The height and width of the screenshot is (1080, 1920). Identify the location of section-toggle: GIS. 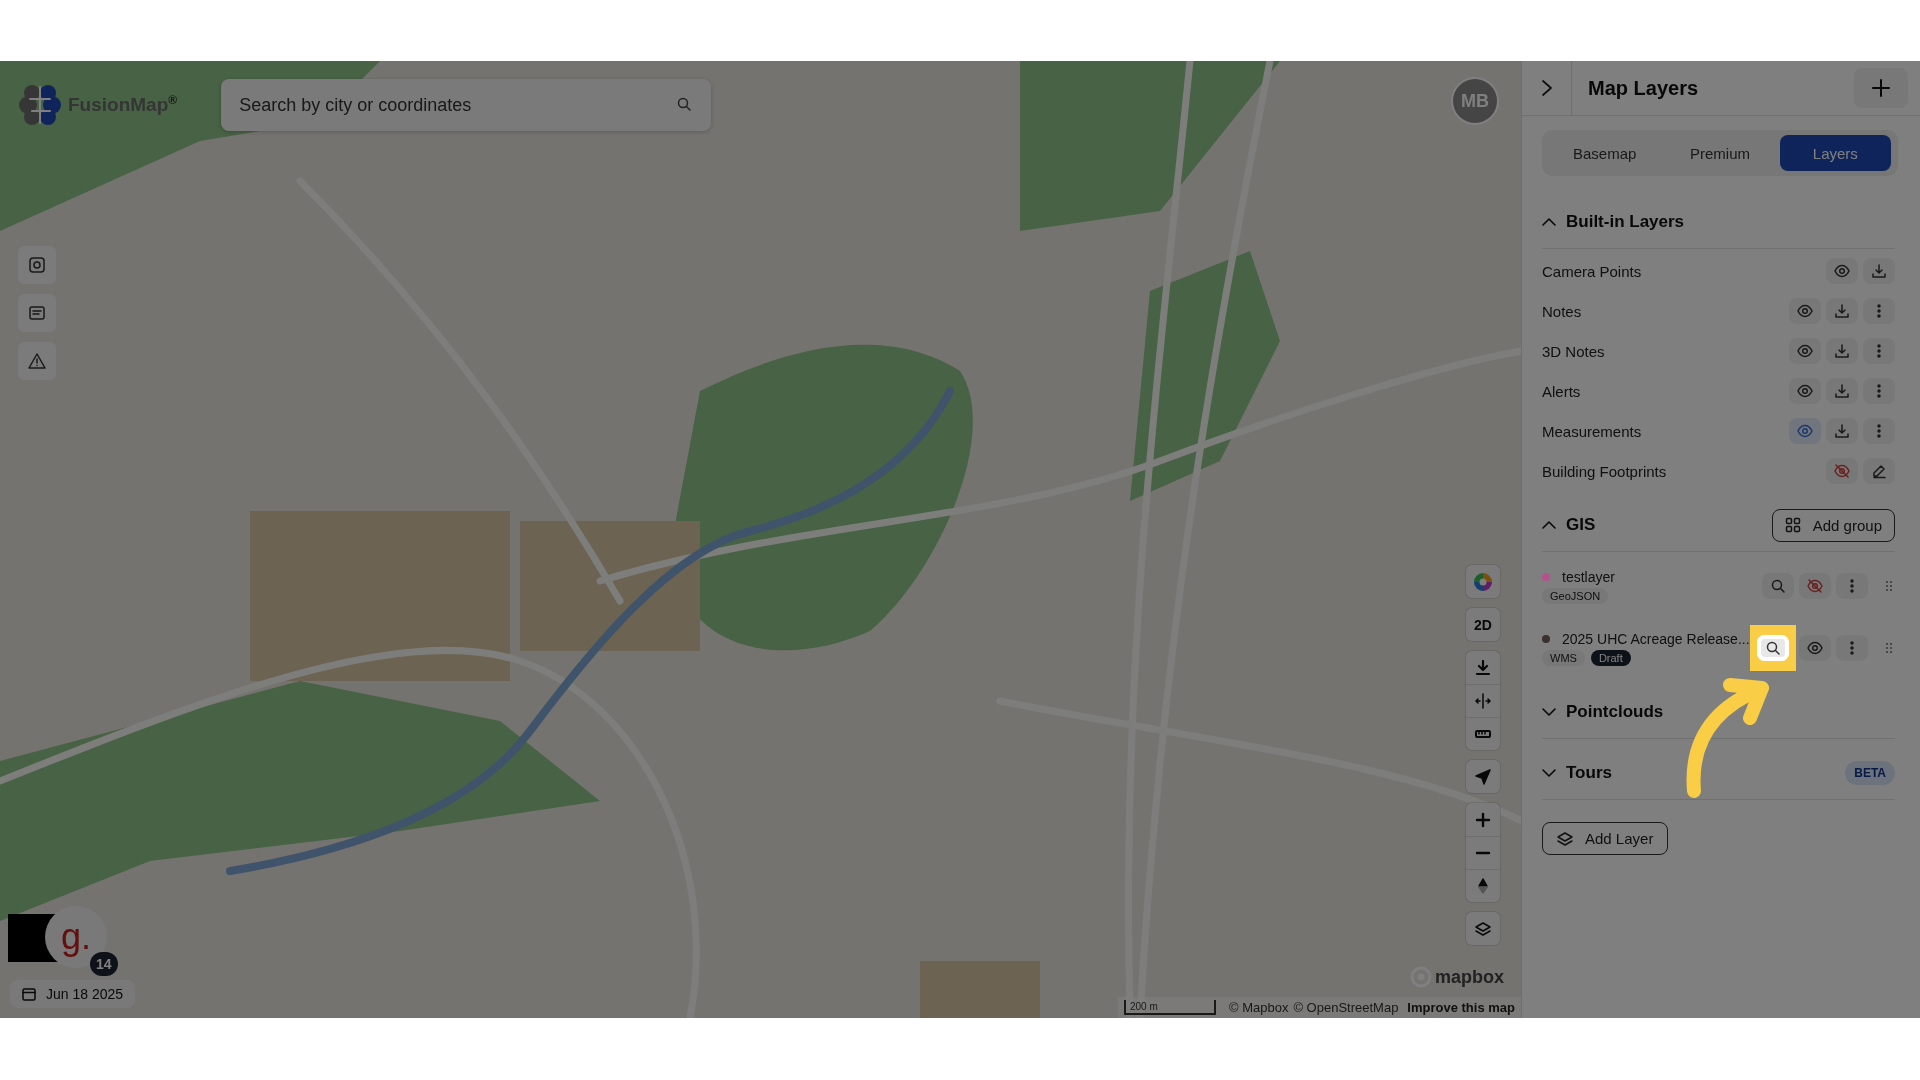
(1652, 525).